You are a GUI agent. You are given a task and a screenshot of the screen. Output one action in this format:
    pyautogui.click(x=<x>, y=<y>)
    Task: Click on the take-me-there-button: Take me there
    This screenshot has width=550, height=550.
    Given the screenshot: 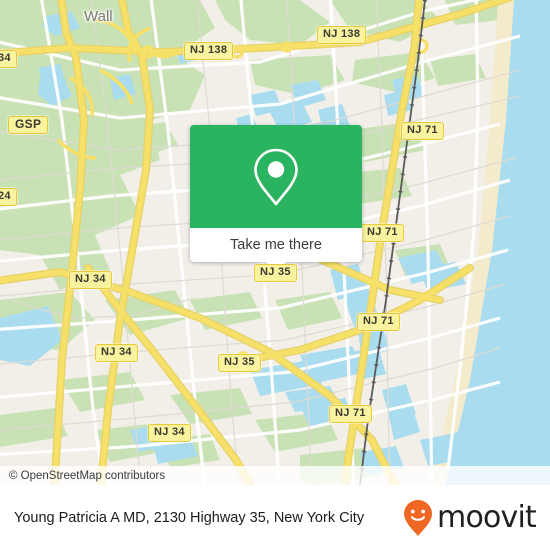 What is the action you would take?
    pyautogui.click(x=276, y=245)
    